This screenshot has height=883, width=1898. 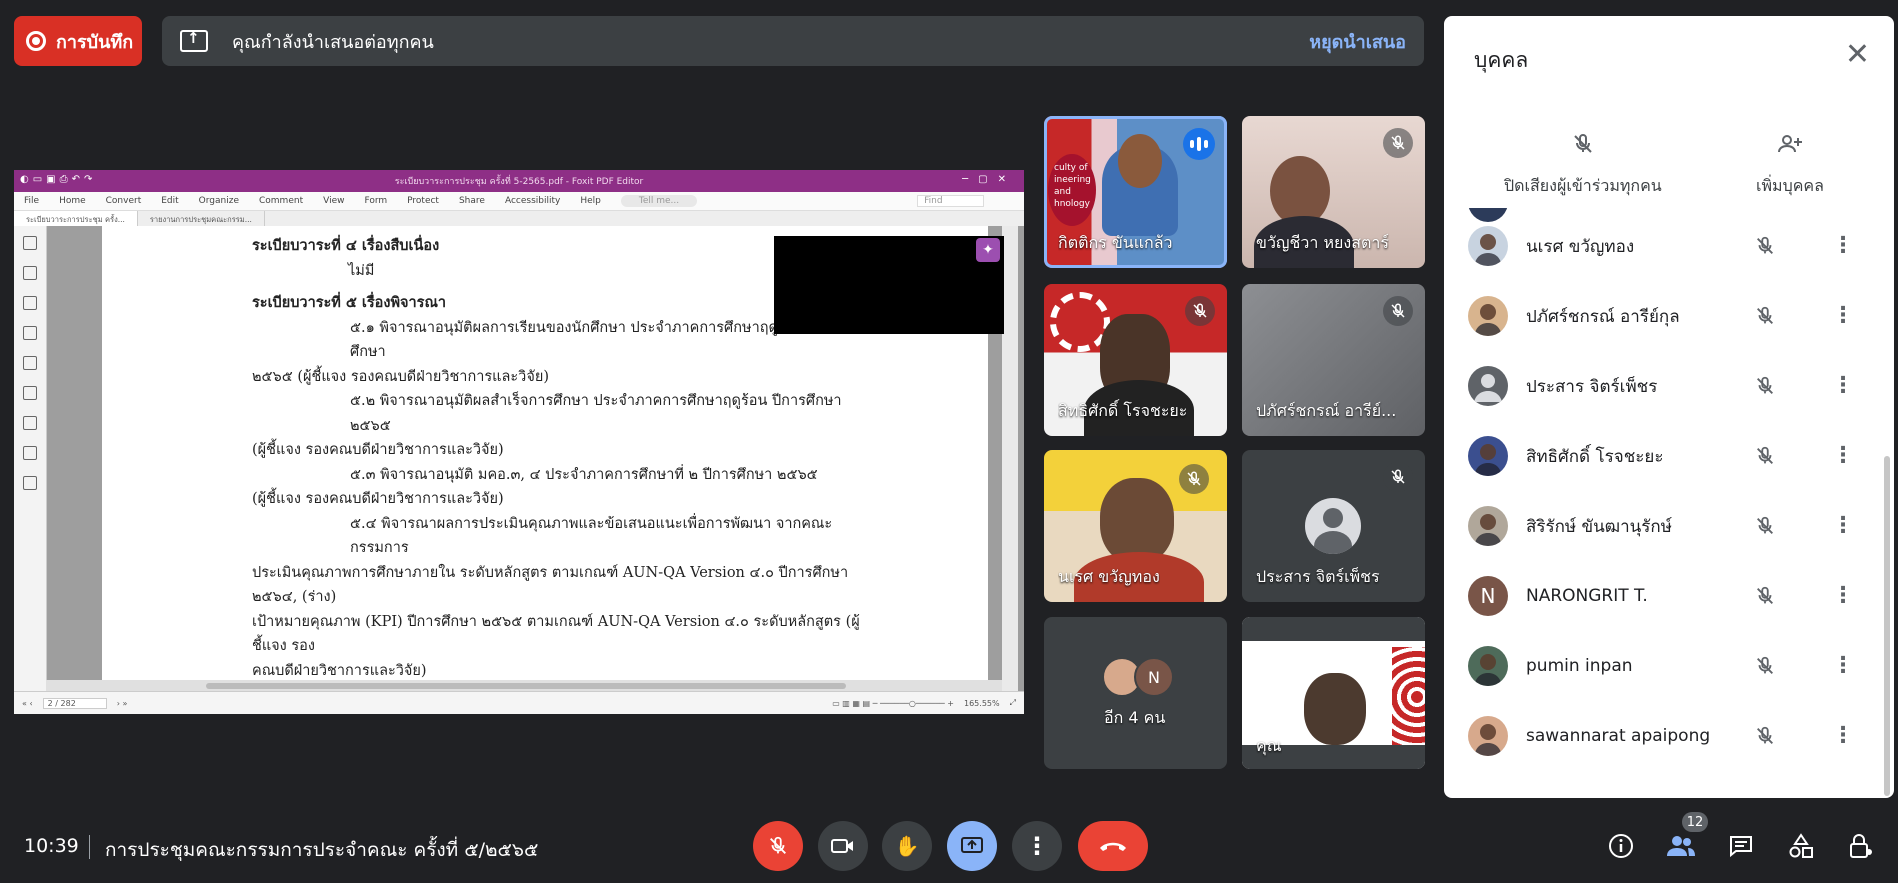 I want to click on people-button, so click(x=1681, y=846).